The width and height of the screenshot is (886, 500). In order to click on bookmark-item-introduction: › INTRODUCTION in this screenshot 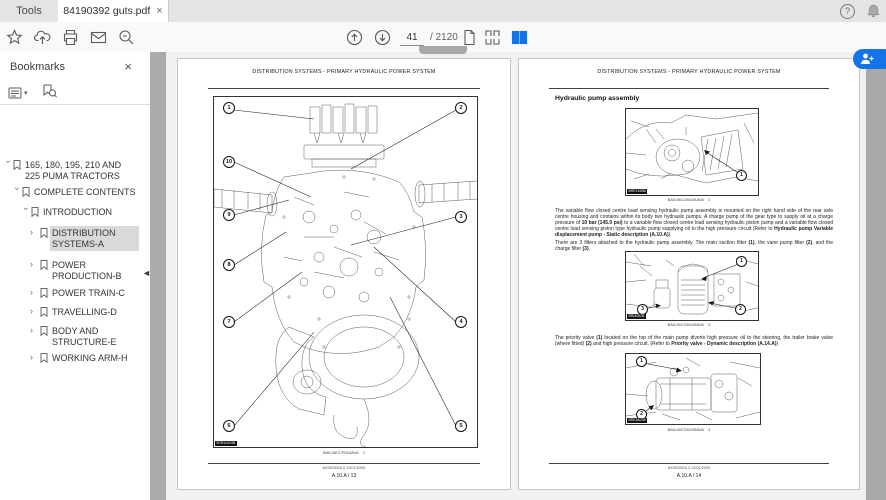, I will do `click(68, 212)`.